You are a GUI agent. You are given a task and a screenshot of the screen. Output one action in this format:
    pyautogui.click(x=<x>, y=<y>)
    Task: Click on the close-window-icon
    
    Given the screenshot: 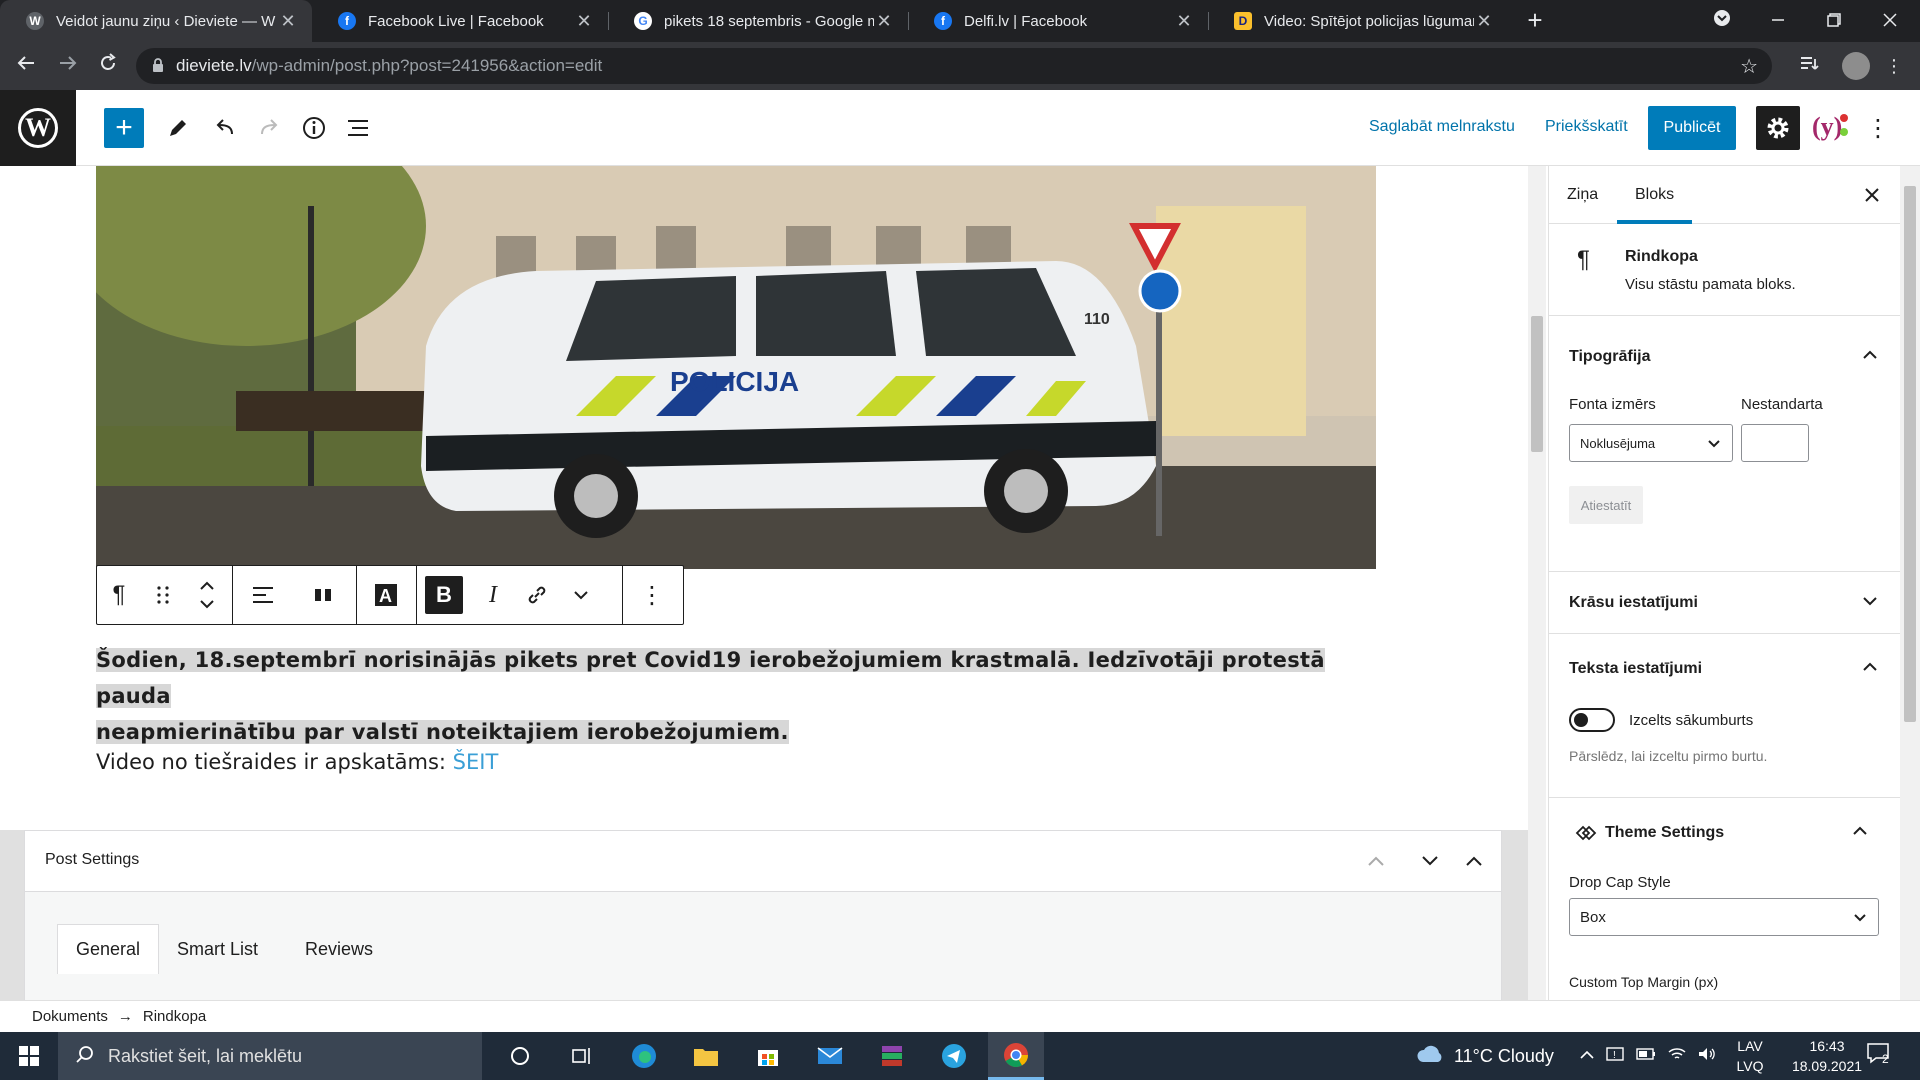 What is the action you would take?
    pyautogui.click(x=1890, y=21)
    